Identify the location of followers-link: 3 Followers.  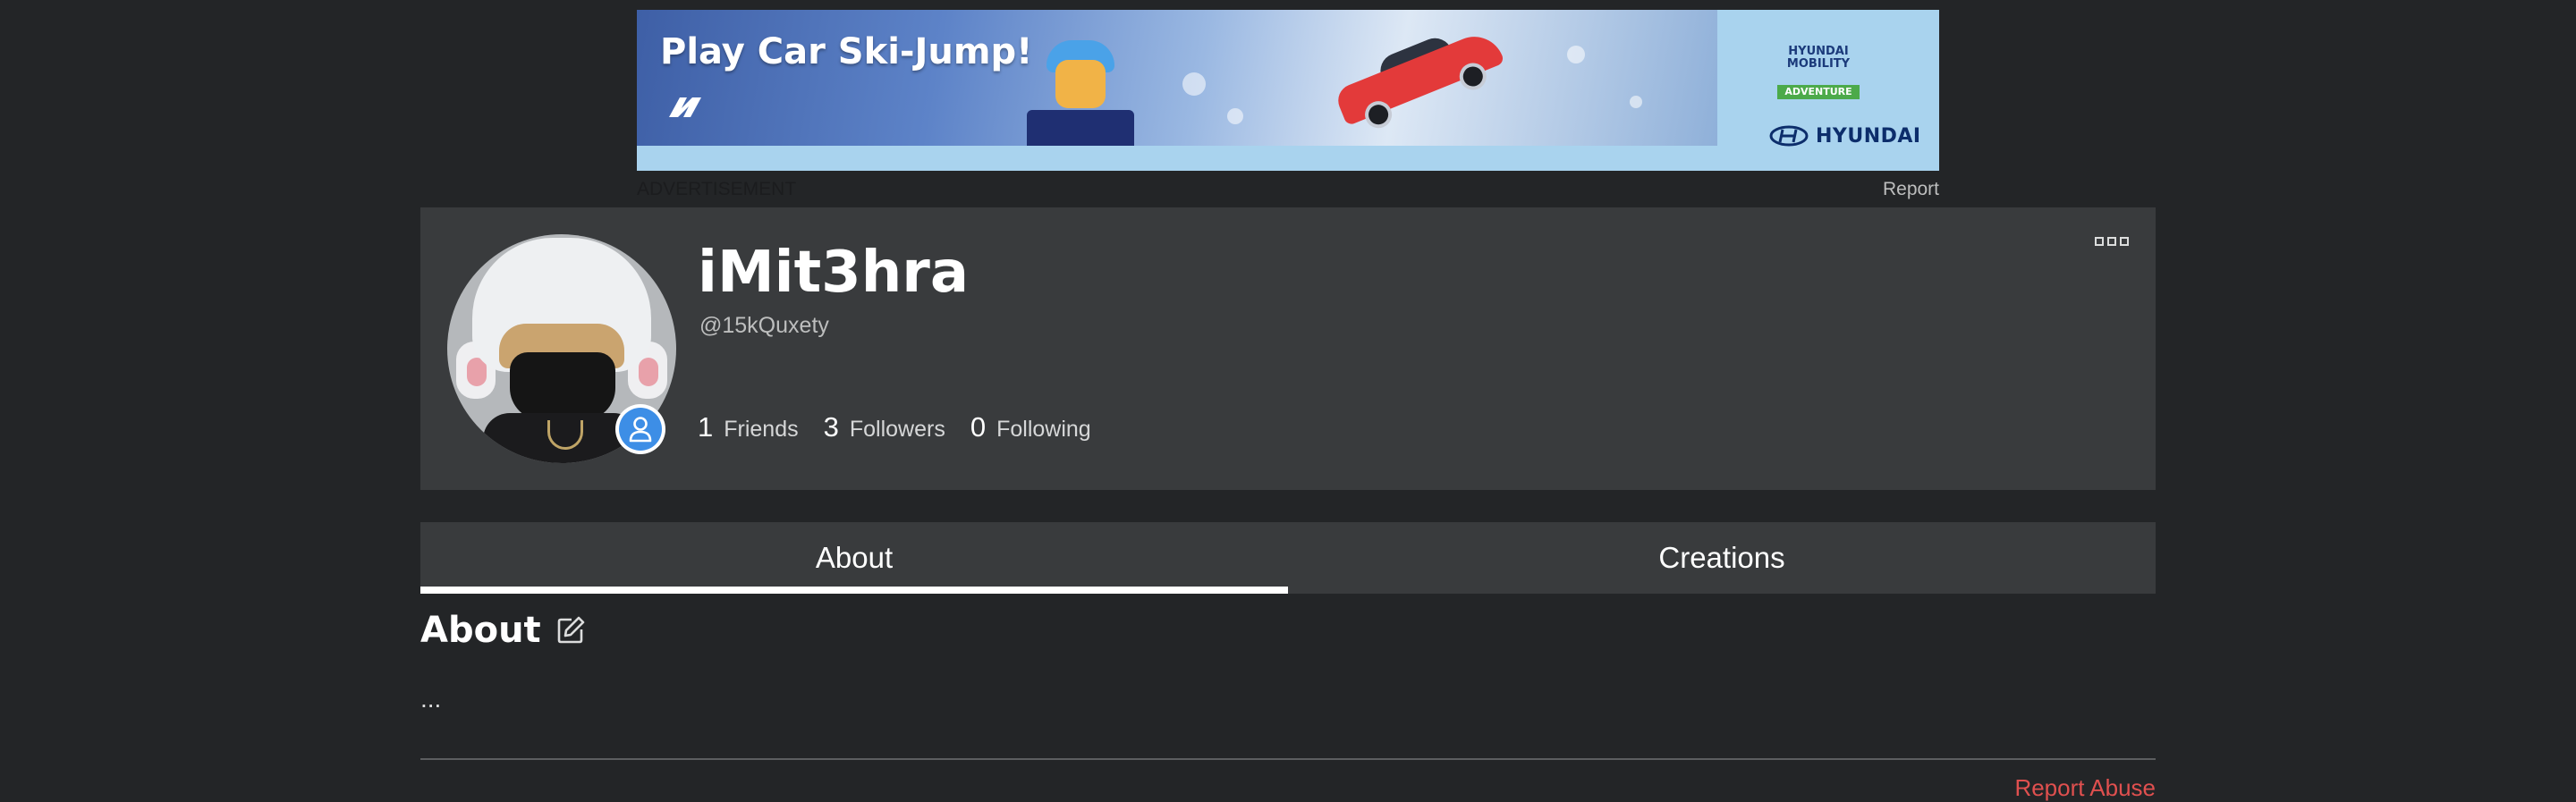
(884, 427).